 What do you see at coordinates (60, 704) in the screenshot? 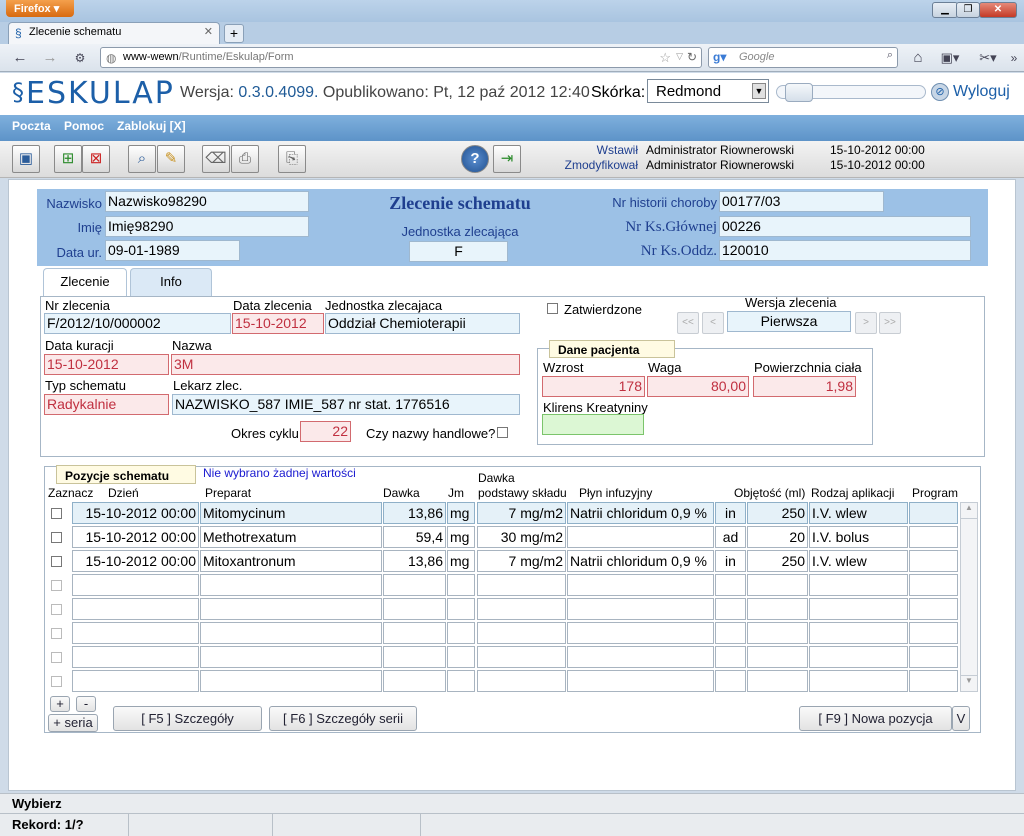
I see `add-row-button: +` at bounding box center [60, 704].